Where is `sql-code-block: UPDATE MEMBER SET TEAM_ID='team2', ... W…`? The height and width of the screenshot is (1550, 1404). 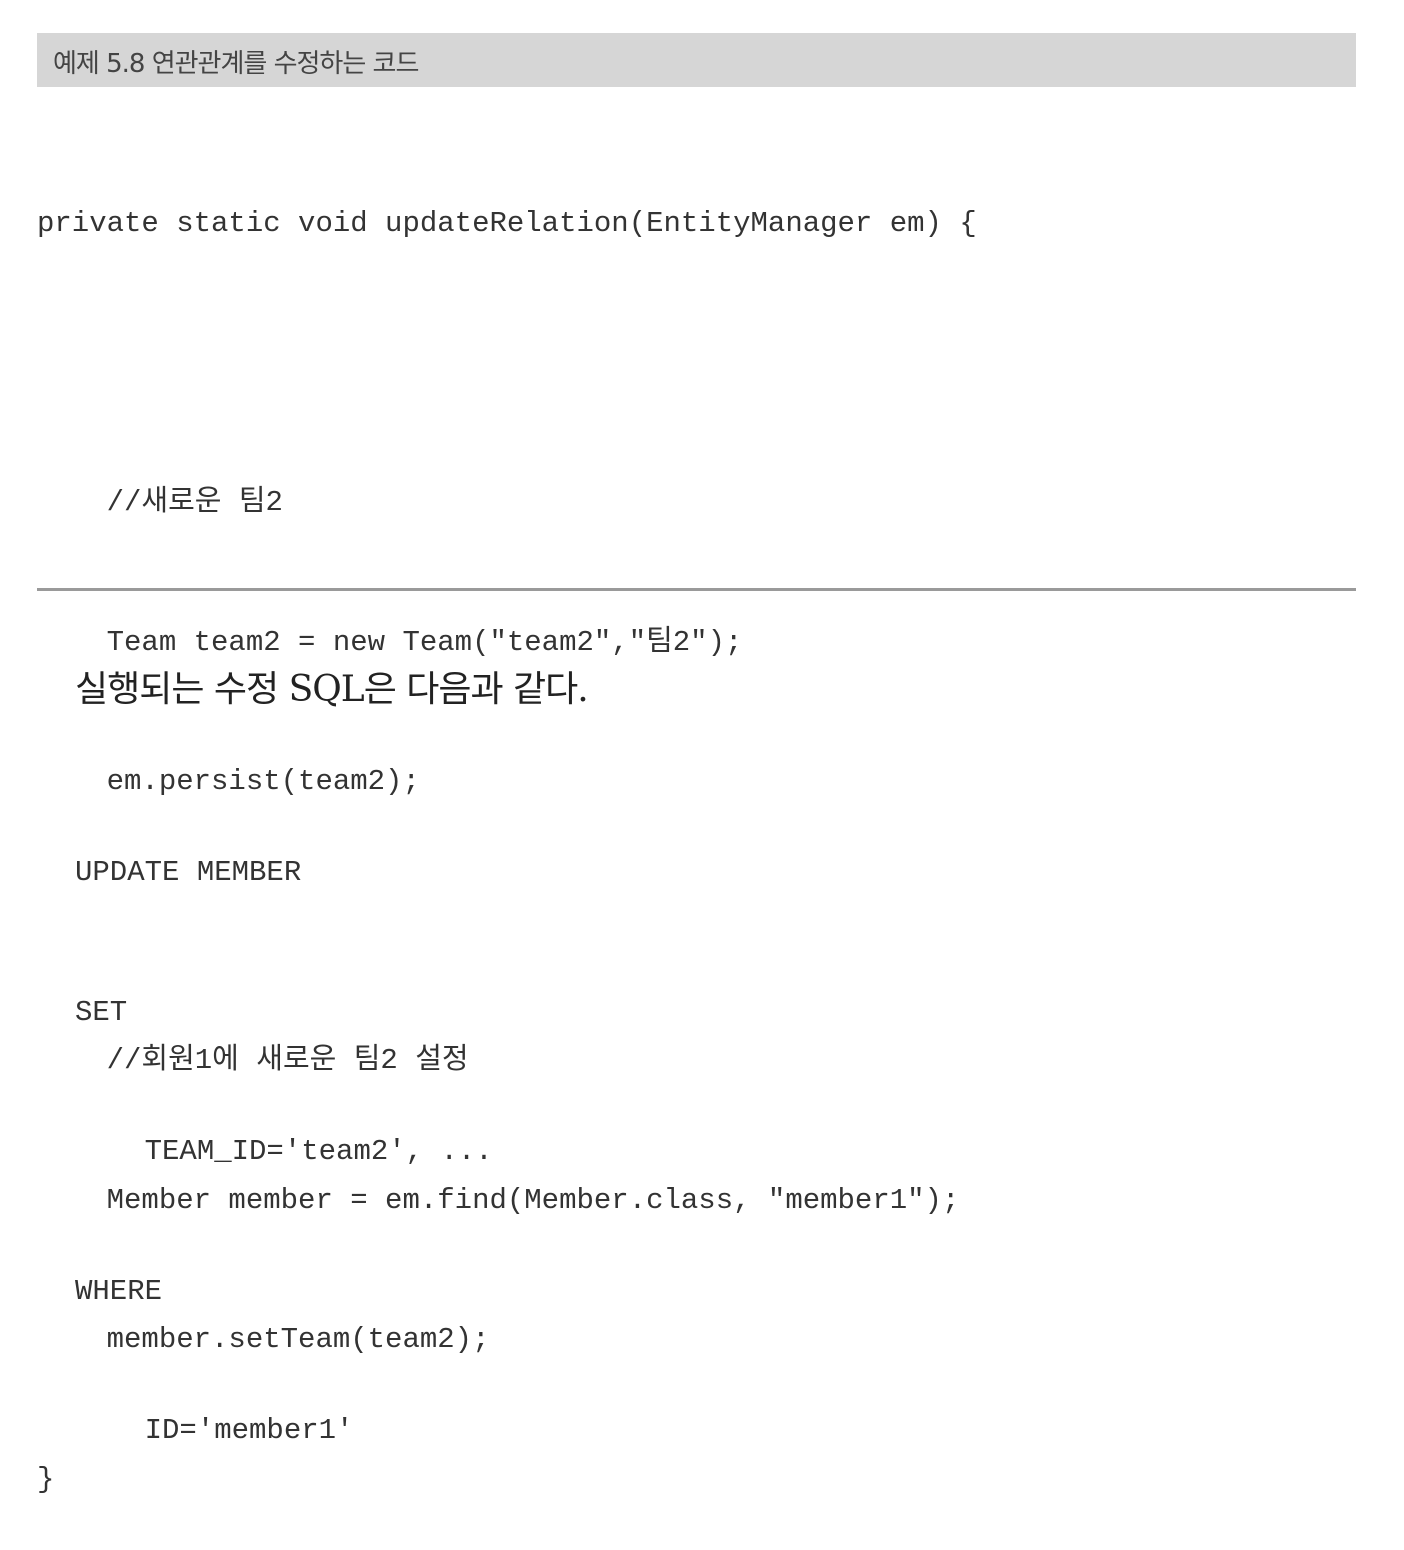 sql-code-block: UPDATE MEMBER SET TEAM_ID='team2', ... W… is located at coordinates (284, 1129).